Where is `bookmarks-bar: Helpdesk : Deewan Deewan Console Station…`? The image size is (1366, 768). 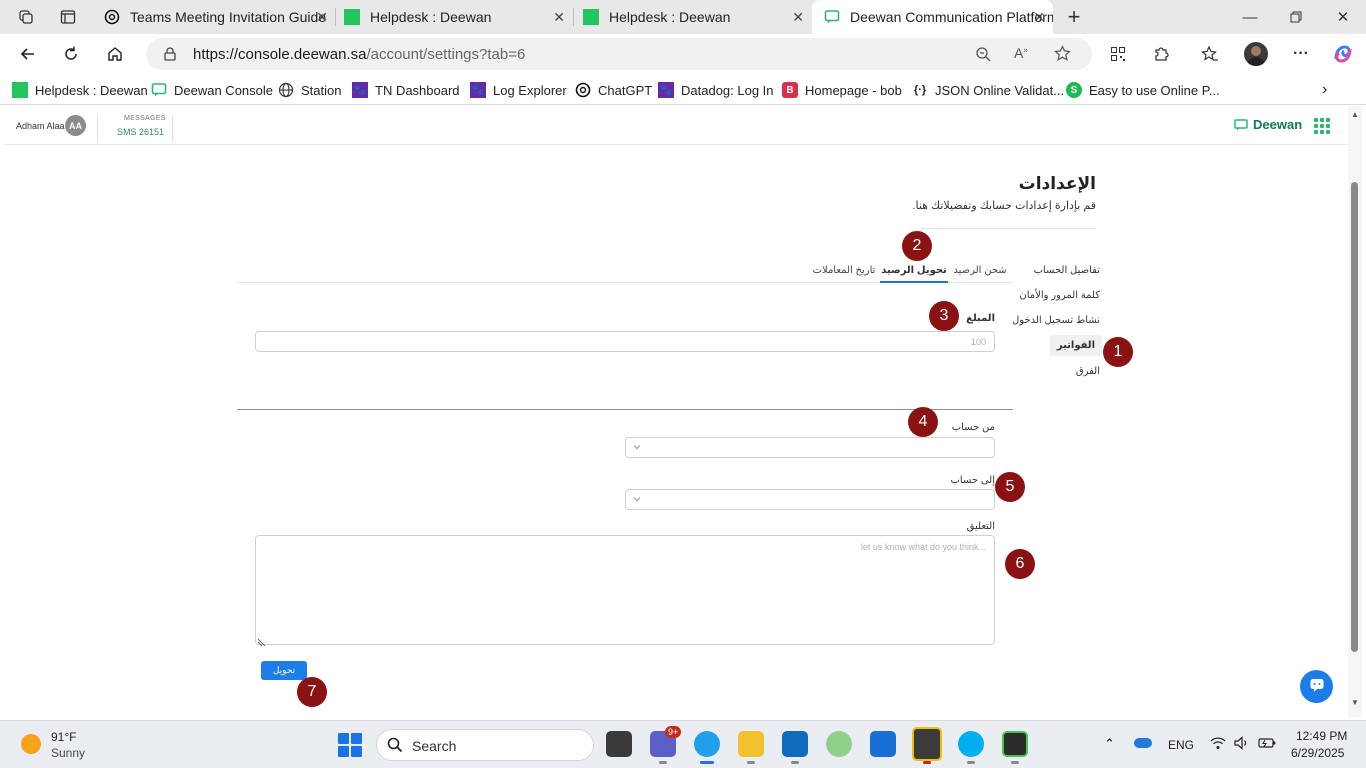 bookmarks-bar: Helpdesk : Deewan Deewan Console Station… is located at coordinates (683, 89).